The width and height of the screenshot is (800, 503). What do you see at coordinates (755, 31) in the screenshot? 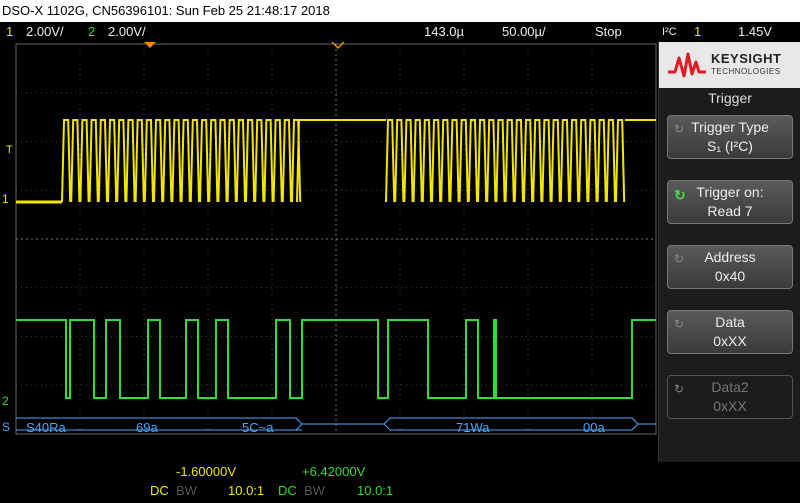
I see `trigger-level: 1.45V` at bounding box center [755, 31].